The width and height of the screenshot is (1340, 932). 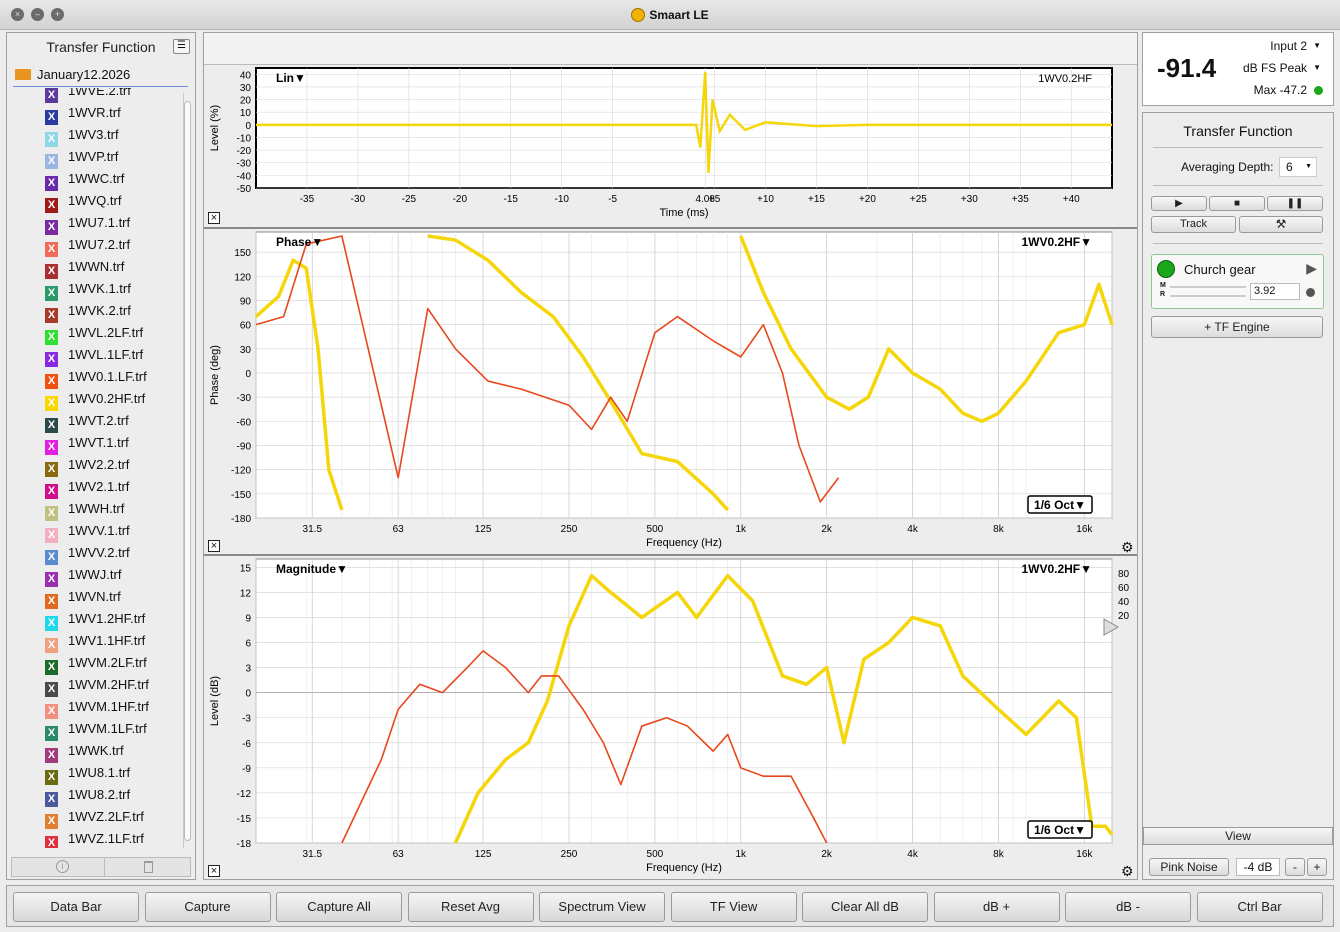 What do you see at coordinates (148, 867) in the screenshot?
I see `trash-icon` at bounding box center [148, 867].